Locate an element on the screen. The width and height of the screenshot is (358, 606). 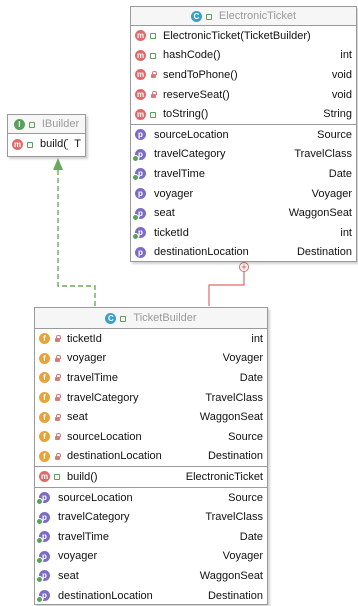
field-row: f destinationLocation Destination is located at coordinates (151, 457).